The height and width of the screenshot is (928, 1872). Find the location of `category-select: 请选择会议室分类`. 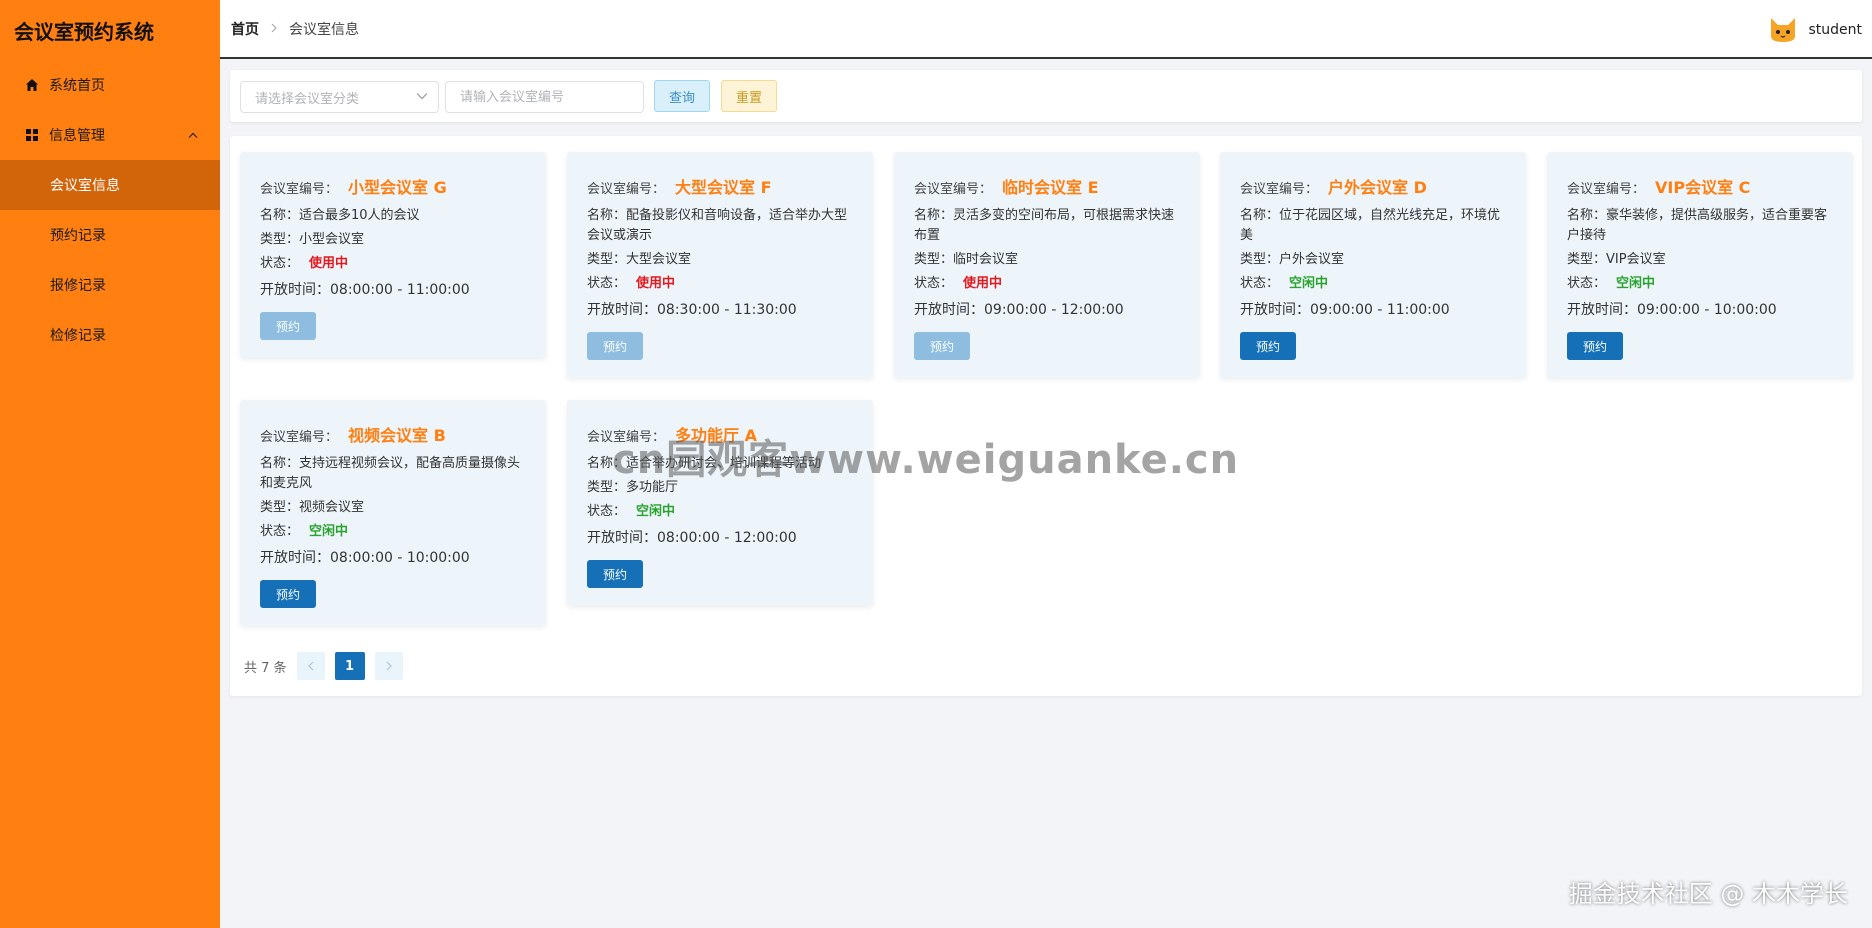

category-select: 请选择会议室分类 is located at coordinates (339, 97).